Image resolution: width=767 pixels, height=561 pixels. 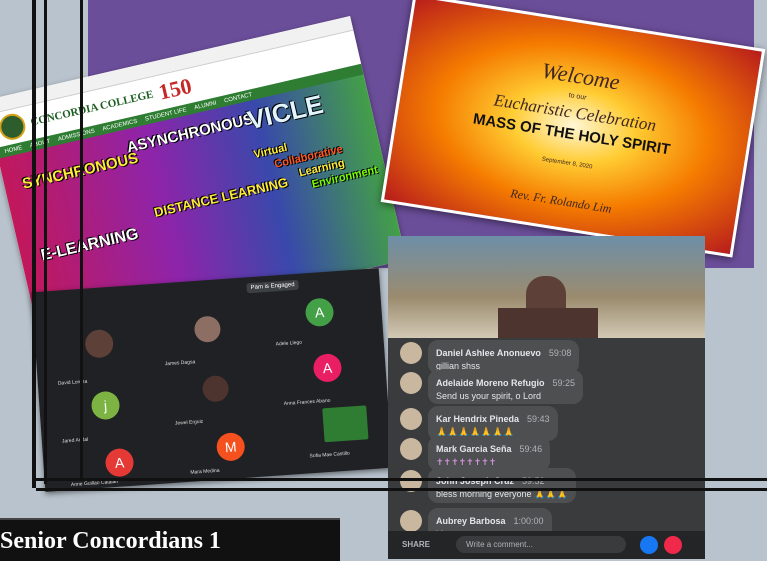 What do you see at coordinates (189, 422) in the screenshot?
I see `participant-name: Jewel Erguiz` at bounding box center [189, 422].